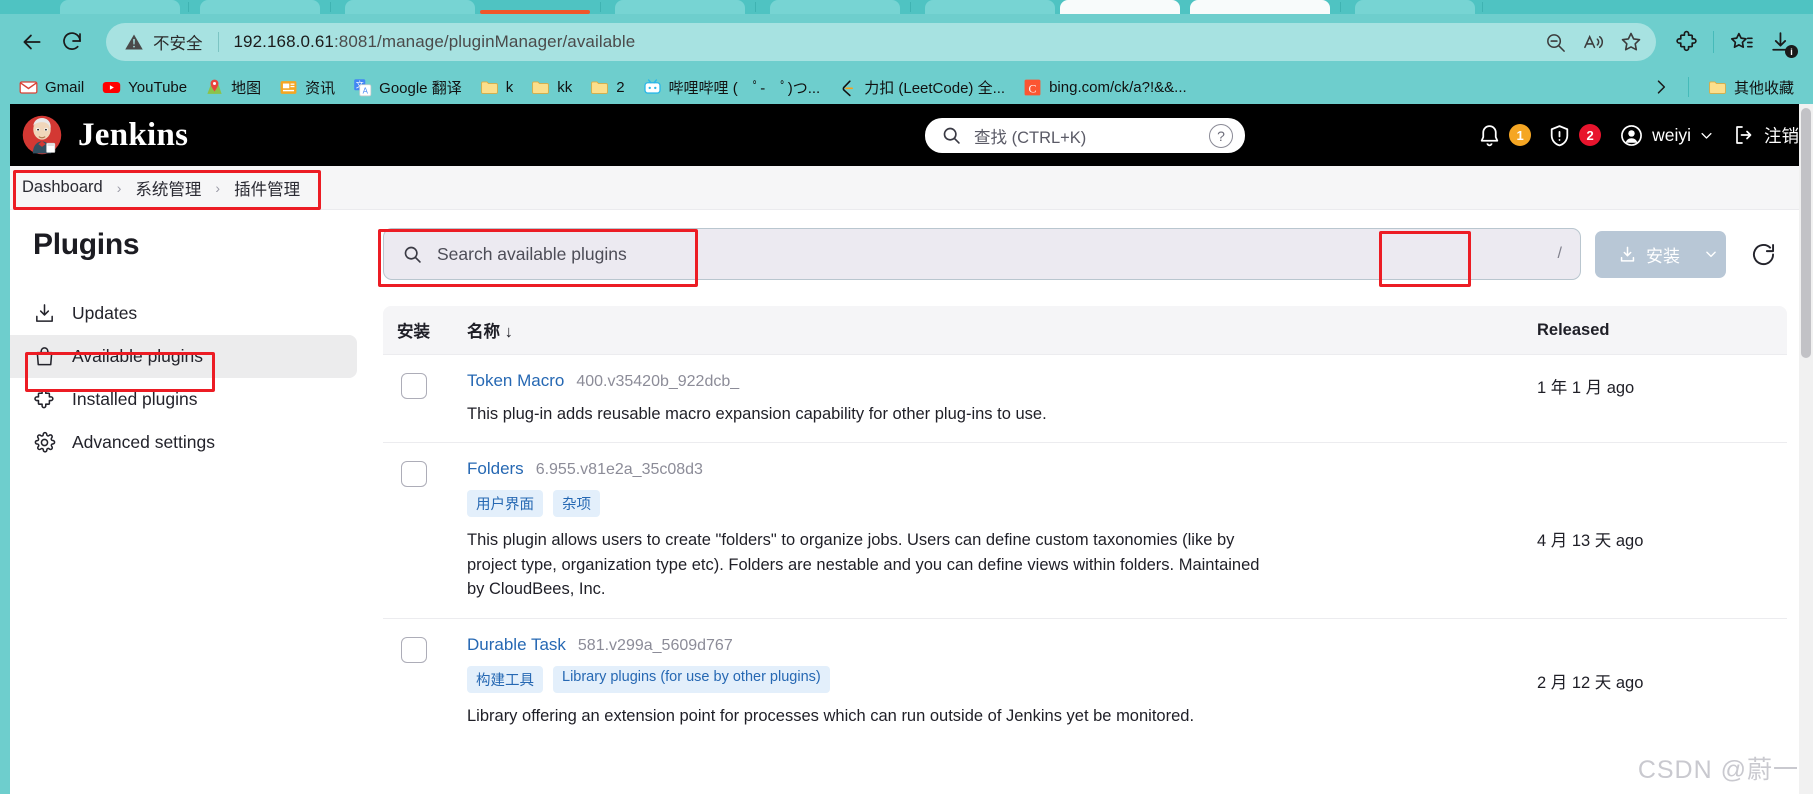  What do you see at coordinates (1718, 770) in the screenshot?
I see `watermark: CSDN @蔚一` at bounding box center [1718, 770].